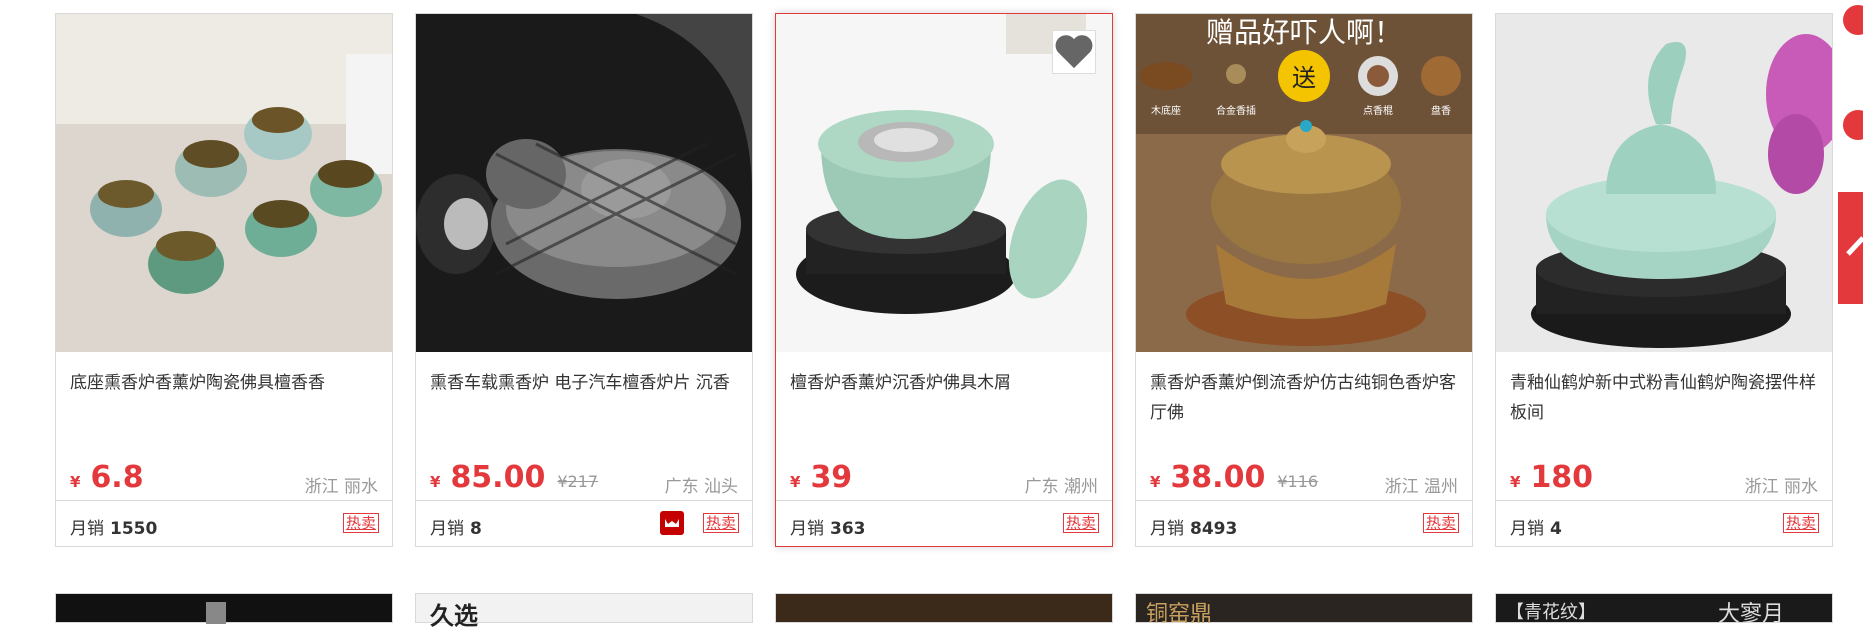 Image resolution: width=1863 pixels, height=631 pixels. Describe the element at coordinates (1305, 398) in the screenshot. I see `product-title: 熏香炉香薰炉倒流香炉仿古纯铜色香炉客厅佛` at that location.